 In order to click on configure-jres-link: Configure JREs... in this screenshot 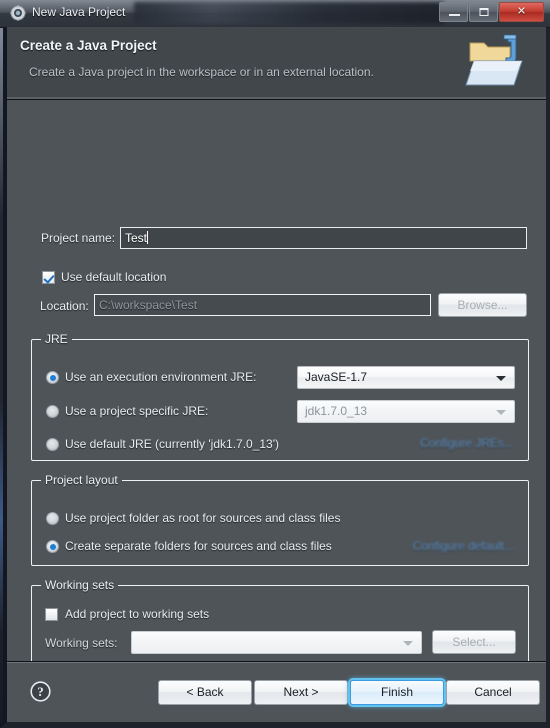, I will do `click(467, 443)`.